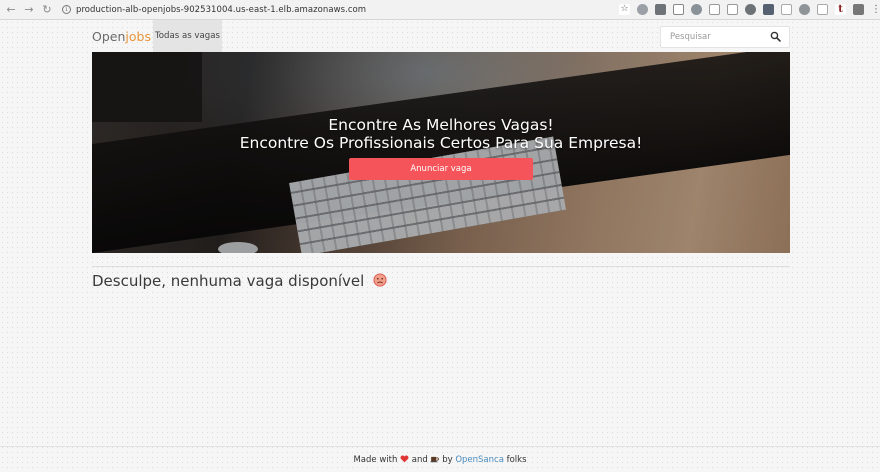 This screenshot has width=880, height=472. I want to click on readability-icon: t, so click(840, 9).